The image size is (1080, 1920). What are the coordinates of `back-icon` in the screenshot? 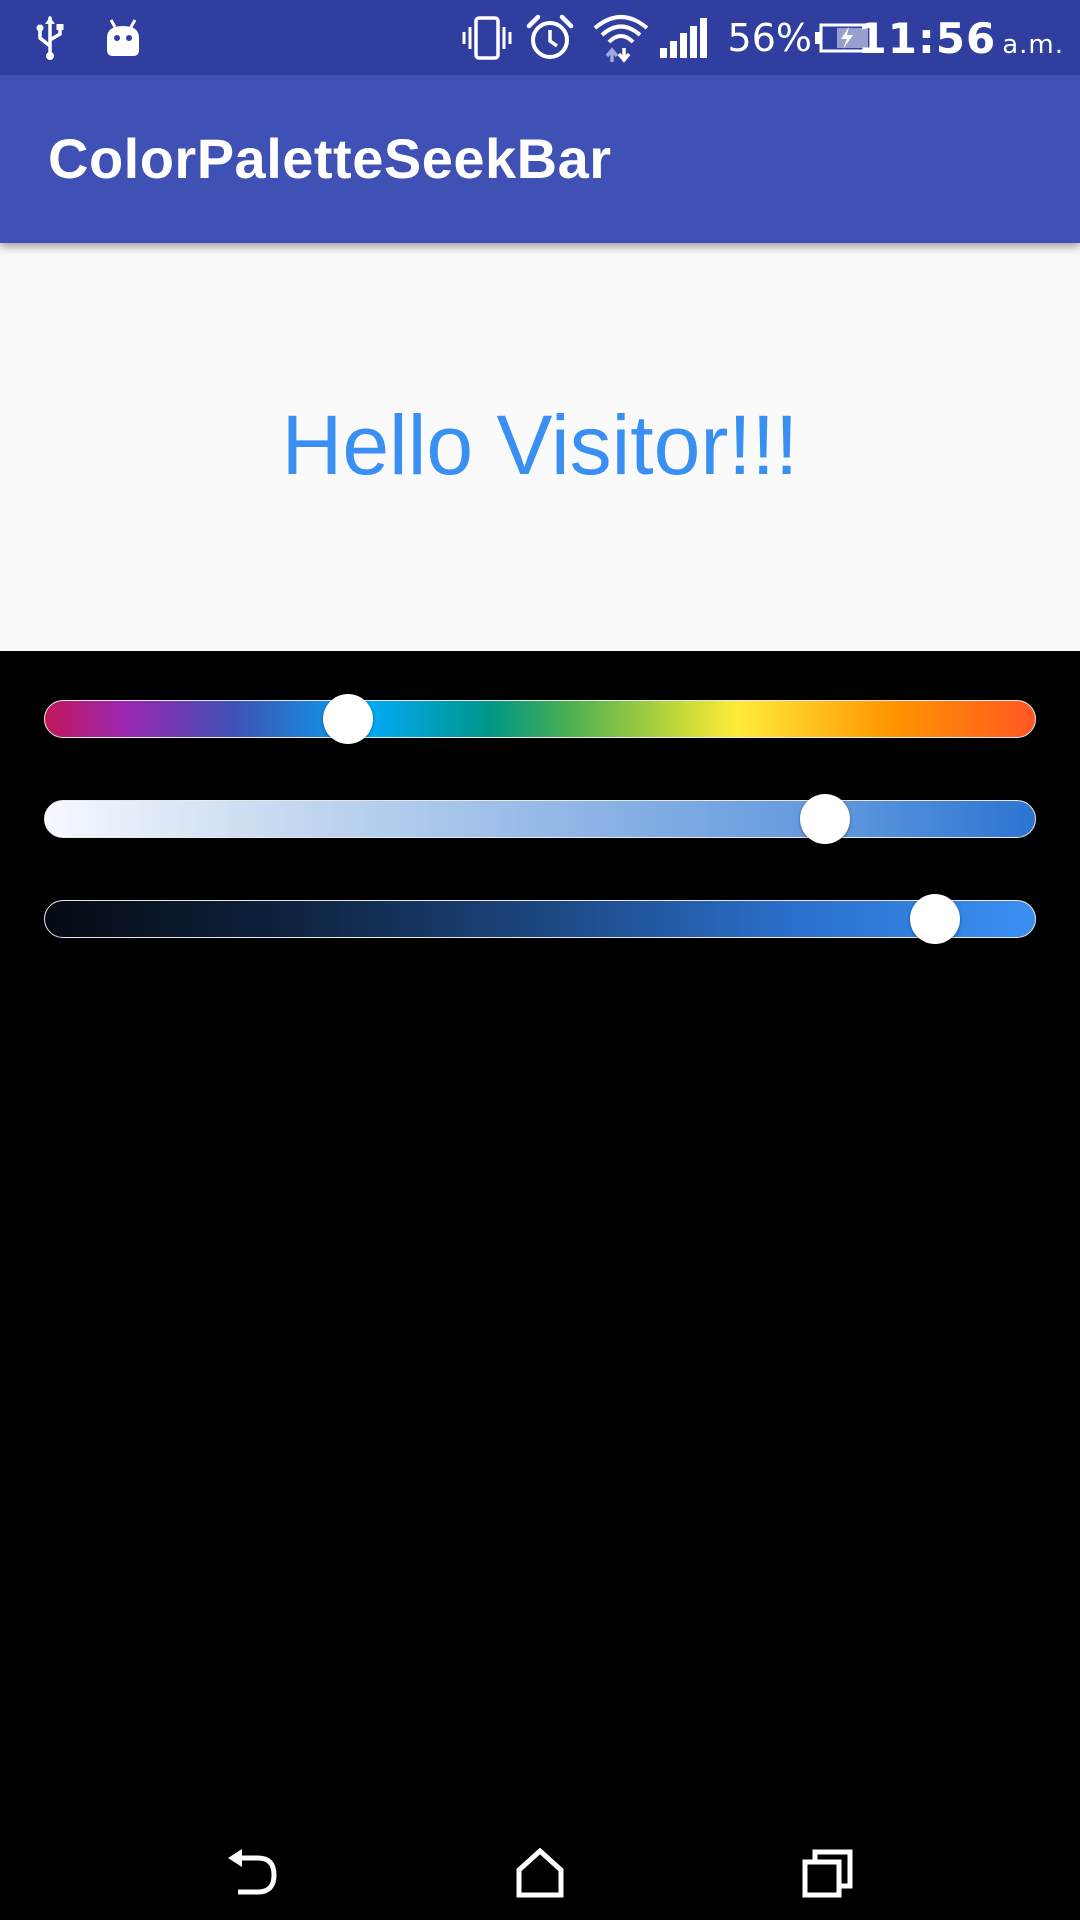 It's located at (252, 1875).